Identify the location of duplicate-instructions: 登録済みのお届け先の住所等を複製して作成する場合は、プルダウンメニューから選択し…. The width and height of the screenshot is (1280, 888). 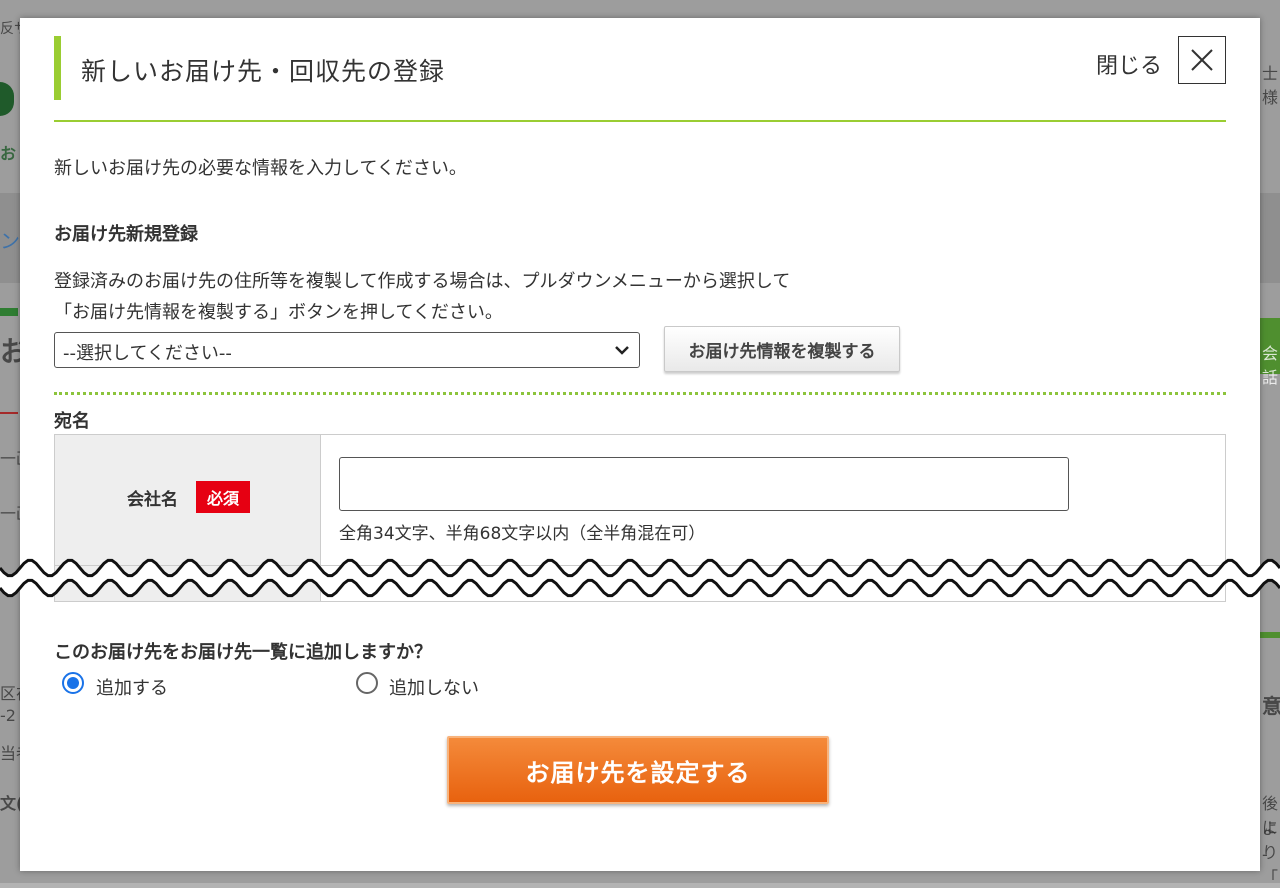
(422, 297).